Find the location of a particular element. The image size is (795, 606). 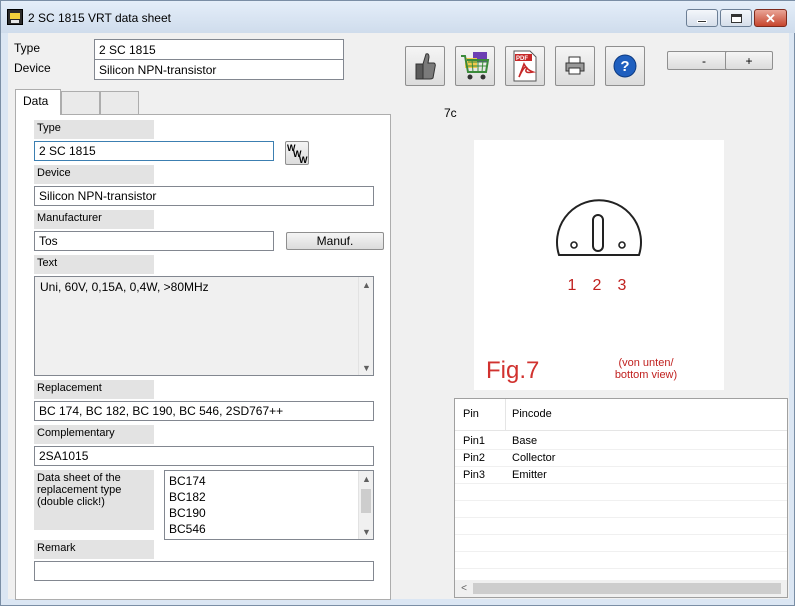

window-title: 2 SC 1815 VRT data sheet is located at coordinates (99, 18).